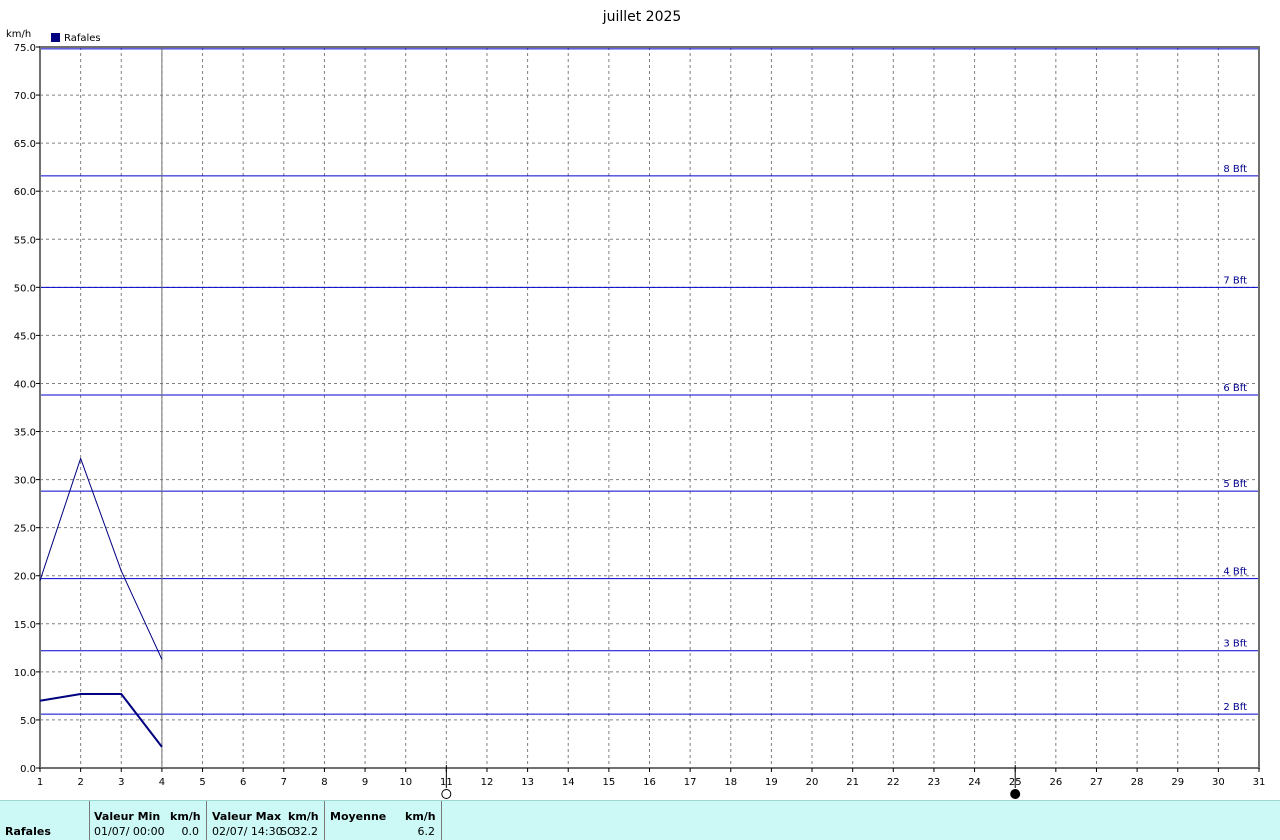 Image resolution: width=1280 pixels, height=840 pixels. What do you see at coordinates (426, 831) in the screenshot?
I see `avg-value: 6.2` at bounding box center [426, 831].